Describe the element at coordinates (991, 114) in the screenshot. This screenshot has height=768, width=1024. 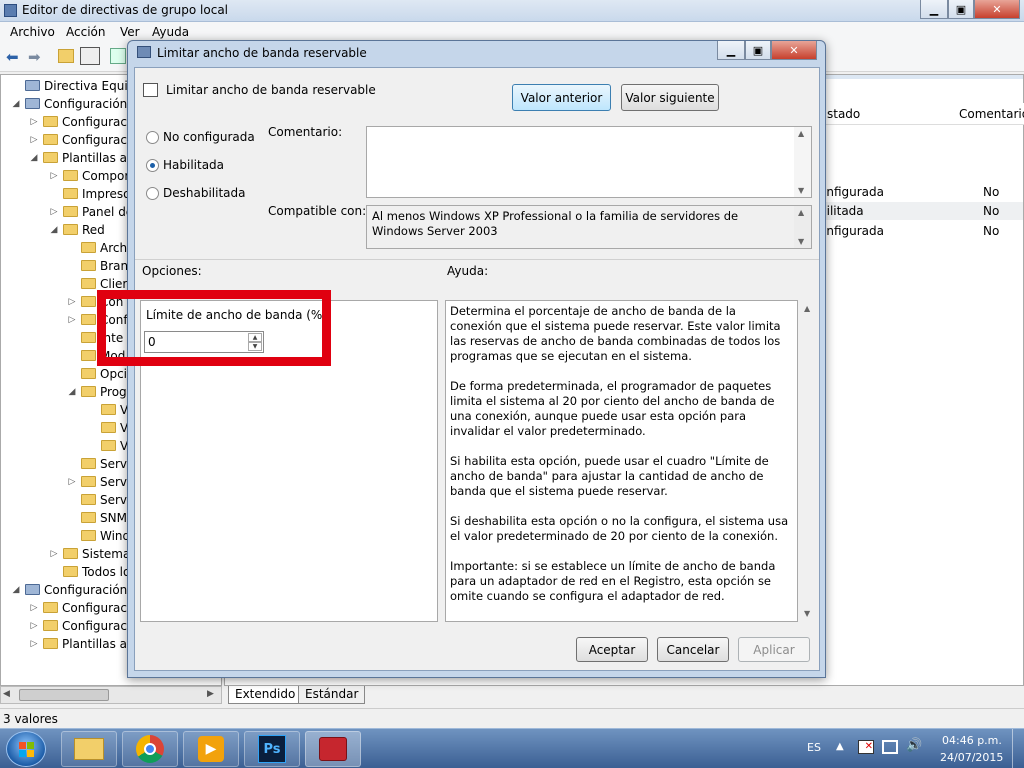
I see `column-comentario: Comentario` at that location.